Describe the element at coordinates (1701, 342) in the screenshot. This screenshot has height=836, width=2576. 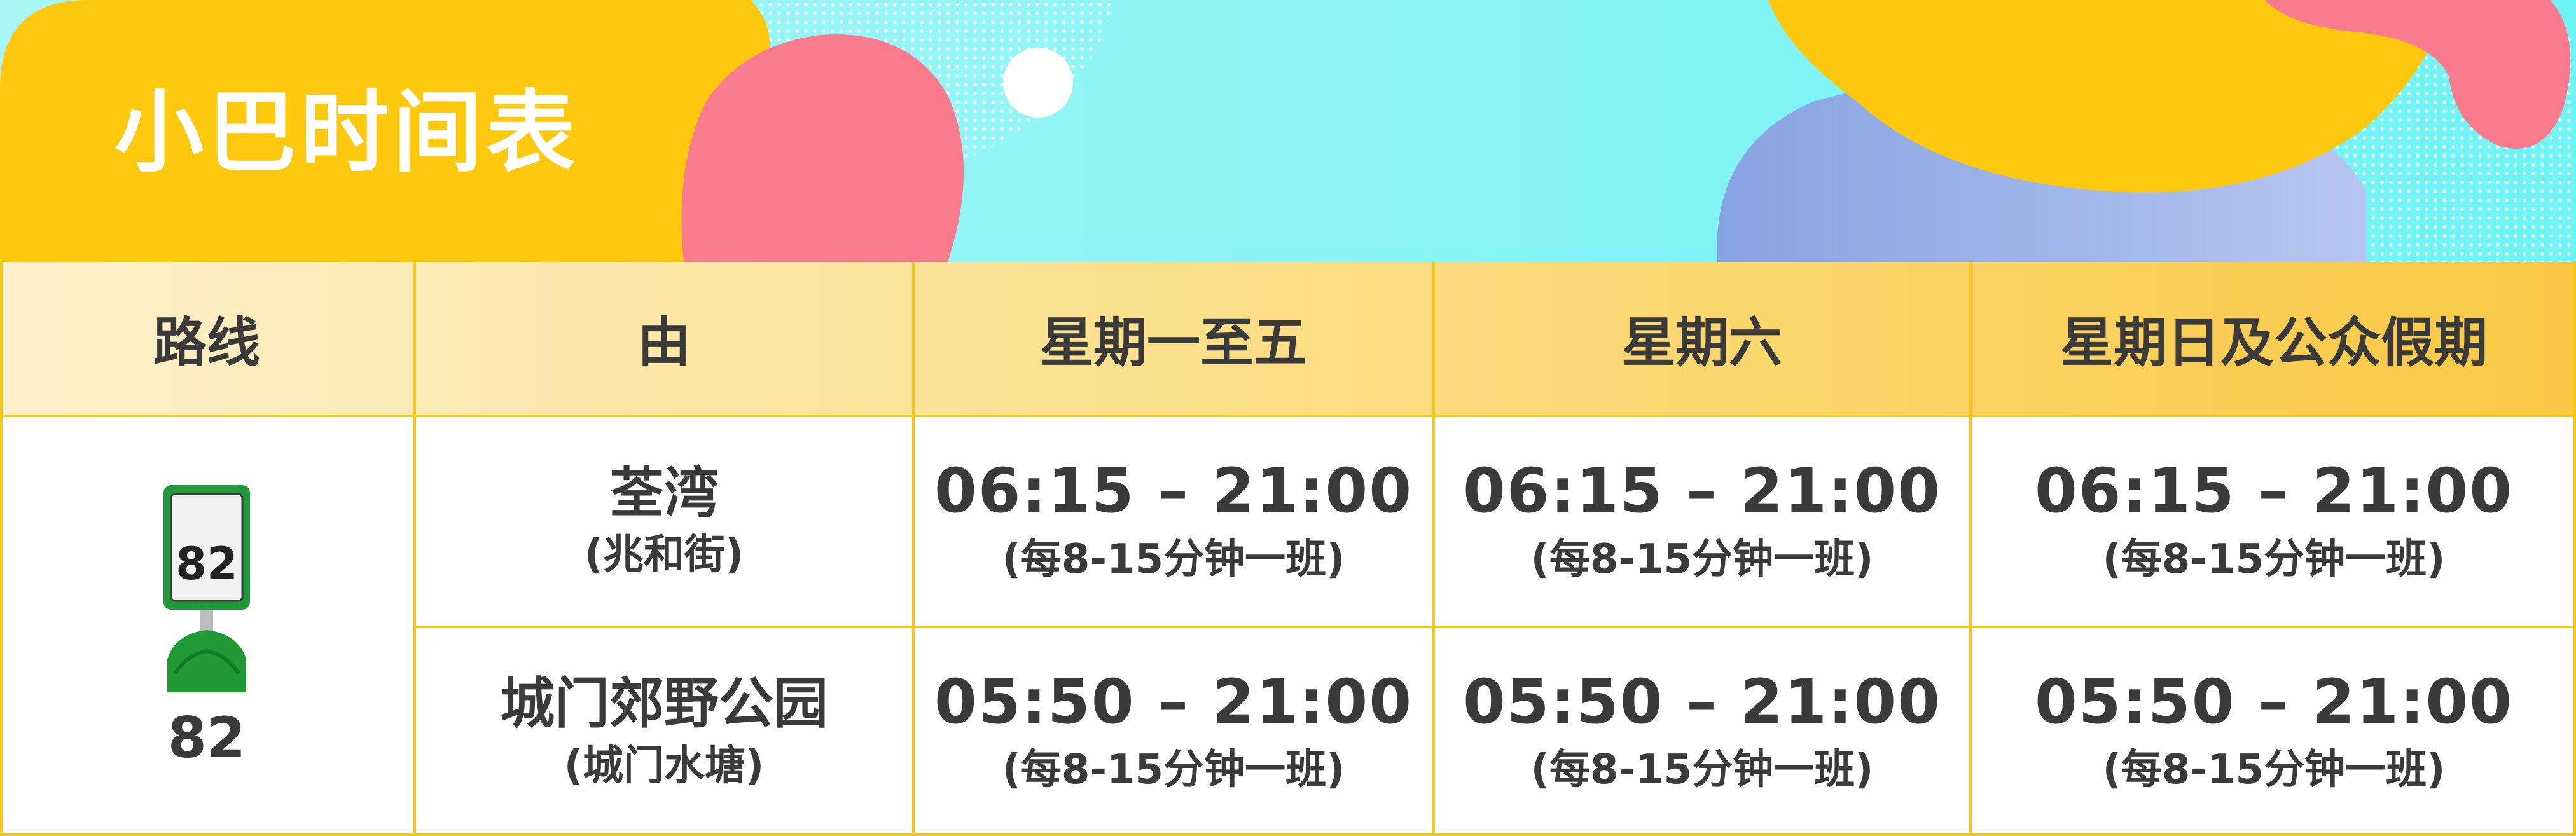
I see `header-saturday: 星期六` at that location.